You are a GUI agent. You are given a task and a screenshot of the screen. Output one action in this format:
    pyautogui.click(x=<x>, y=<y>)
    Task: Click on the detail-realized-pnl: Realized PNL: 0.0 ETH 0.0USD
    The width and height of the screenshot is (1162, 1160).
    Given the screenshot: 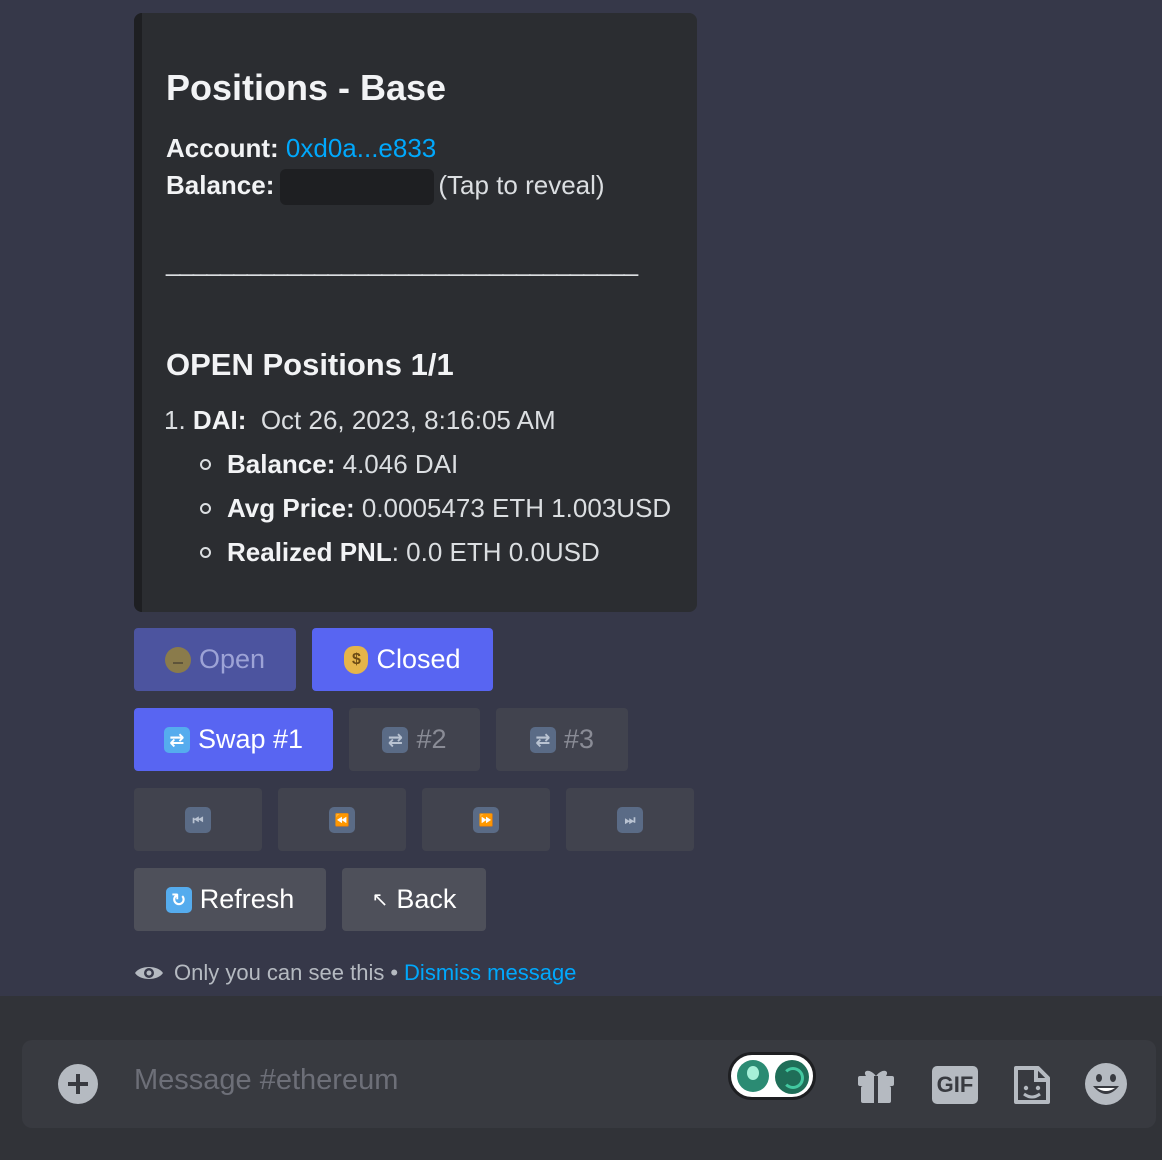 What is the action you would take?
    pyautogui.click(x=400, y=552)
    